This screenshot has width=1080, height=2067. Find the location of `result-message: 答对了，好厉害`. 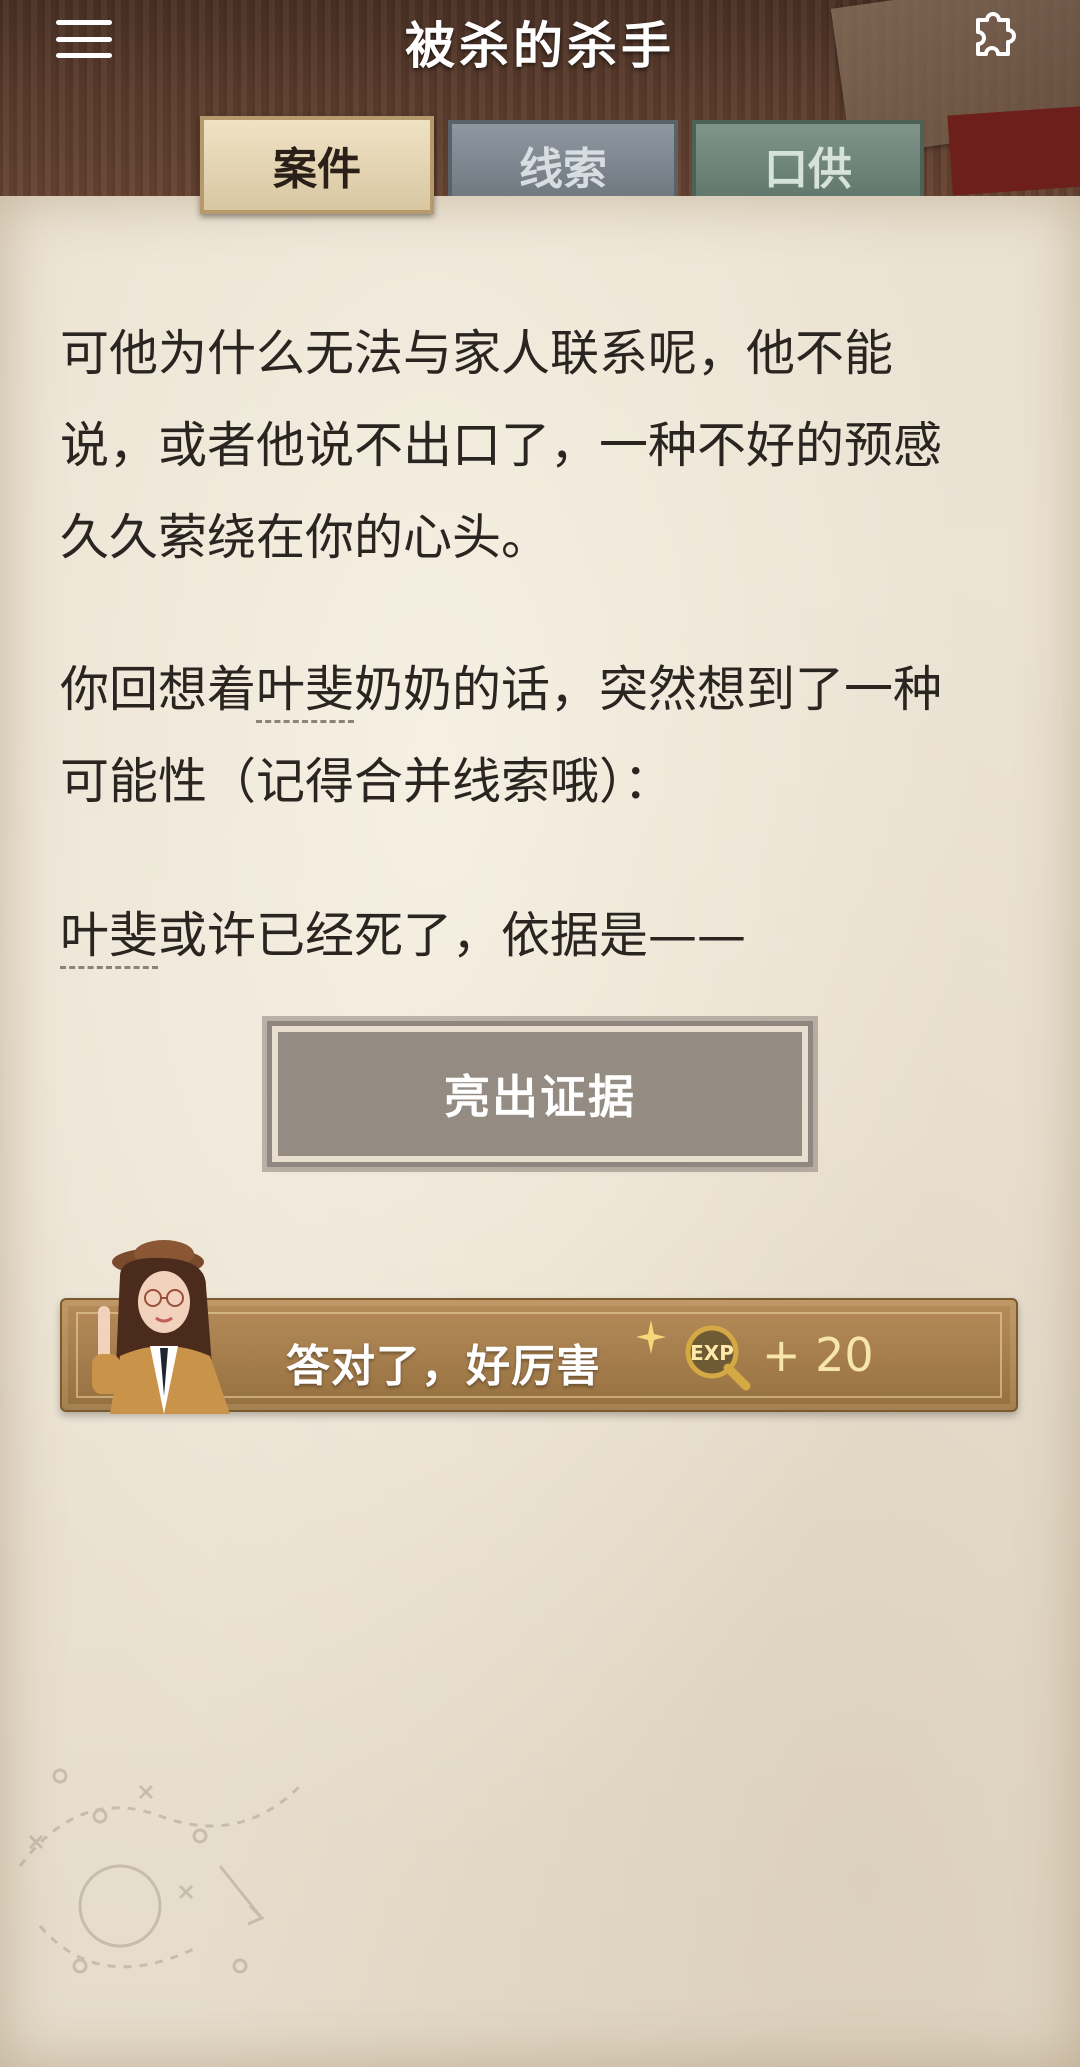

result-message: 答对了，好厉害 is located at coordinates (443, 1366).